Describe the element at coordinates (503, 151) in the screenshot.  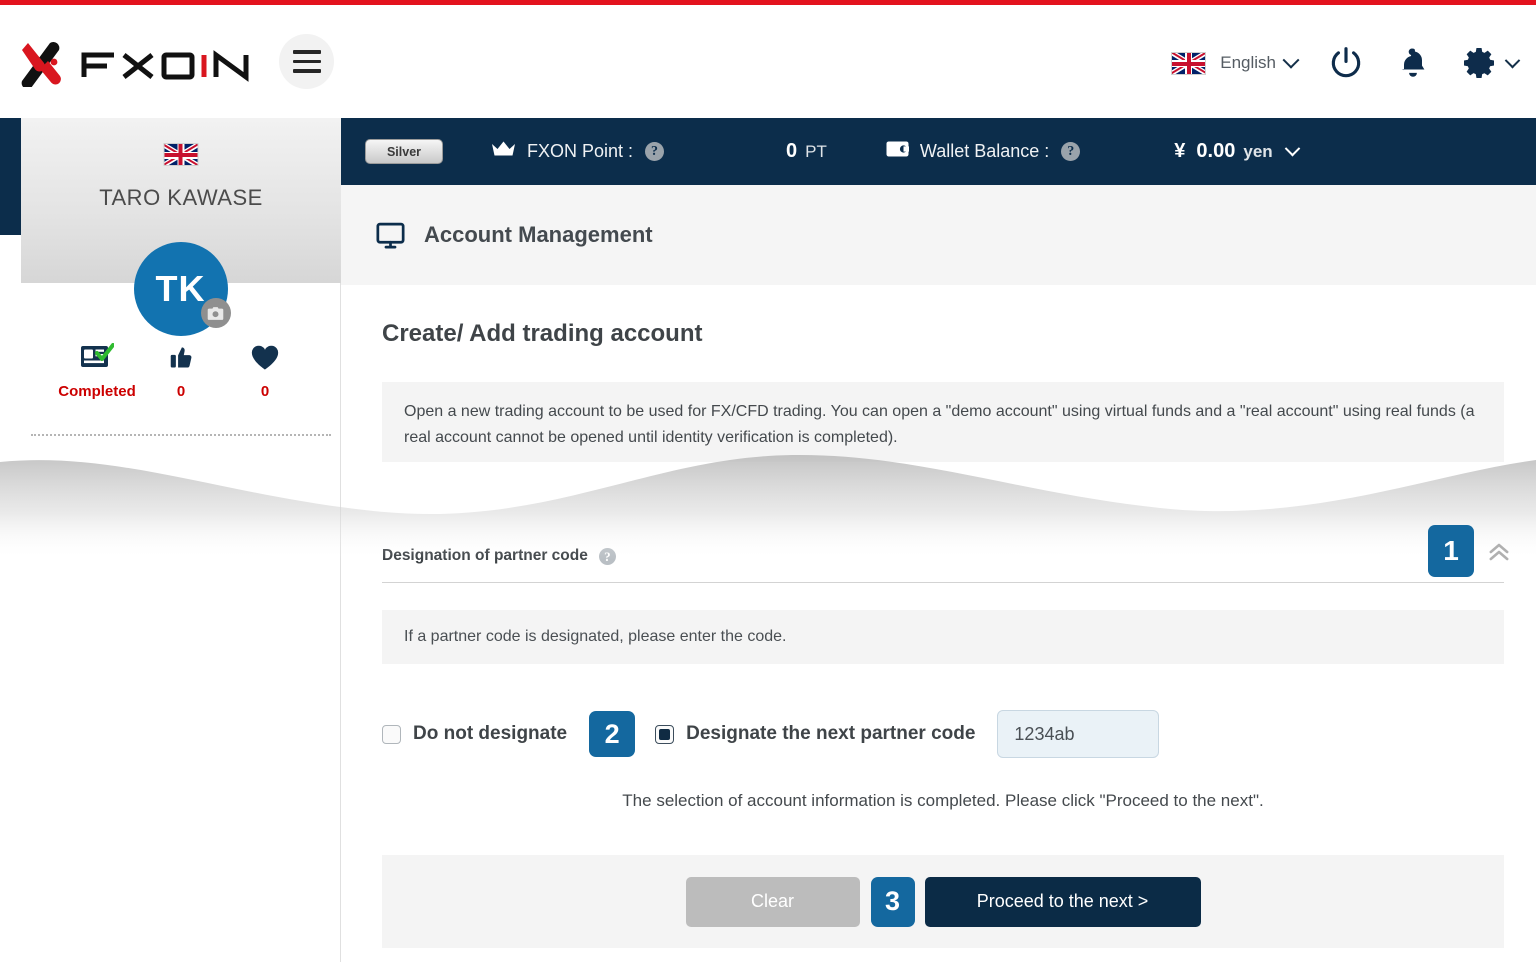
I see `crown-icon` at that location.